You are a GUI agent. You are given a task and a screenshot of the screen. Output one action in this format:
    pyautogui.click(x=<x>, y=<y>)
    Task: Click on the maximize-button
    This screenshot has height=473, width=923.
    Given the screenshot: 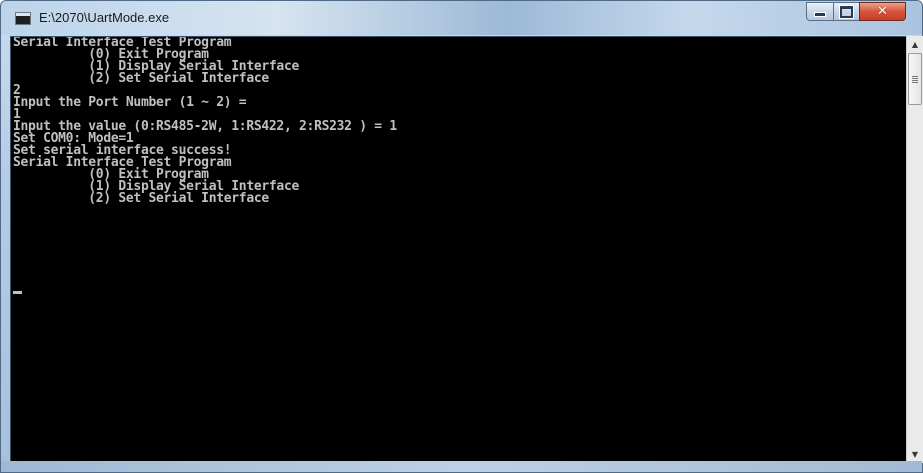 What is the action you would take?
    pyautogui.click(x=846, y=11)
    